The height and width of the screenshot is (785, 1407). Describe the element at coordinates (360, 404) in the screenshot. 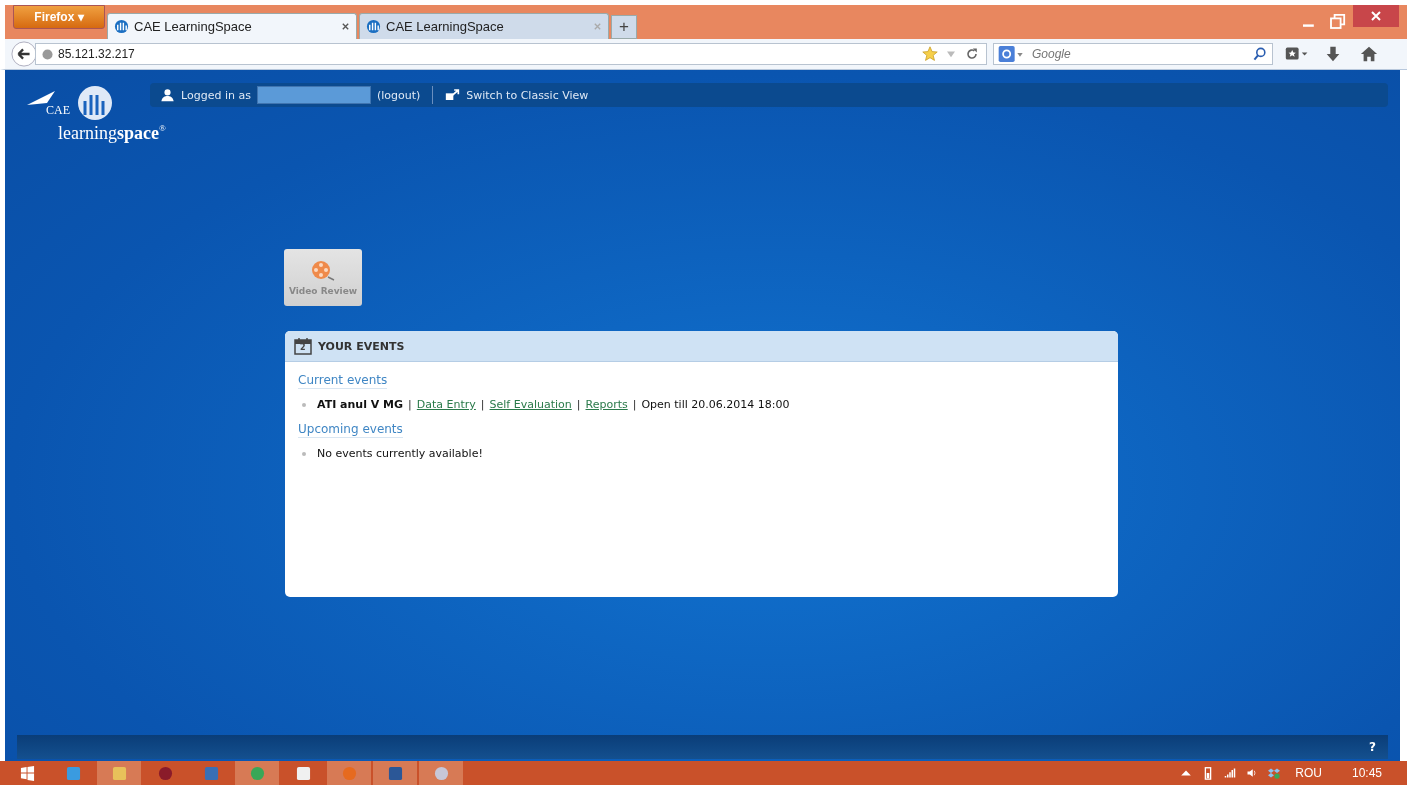

I see `event-name: ATI anul V MG` at that location.